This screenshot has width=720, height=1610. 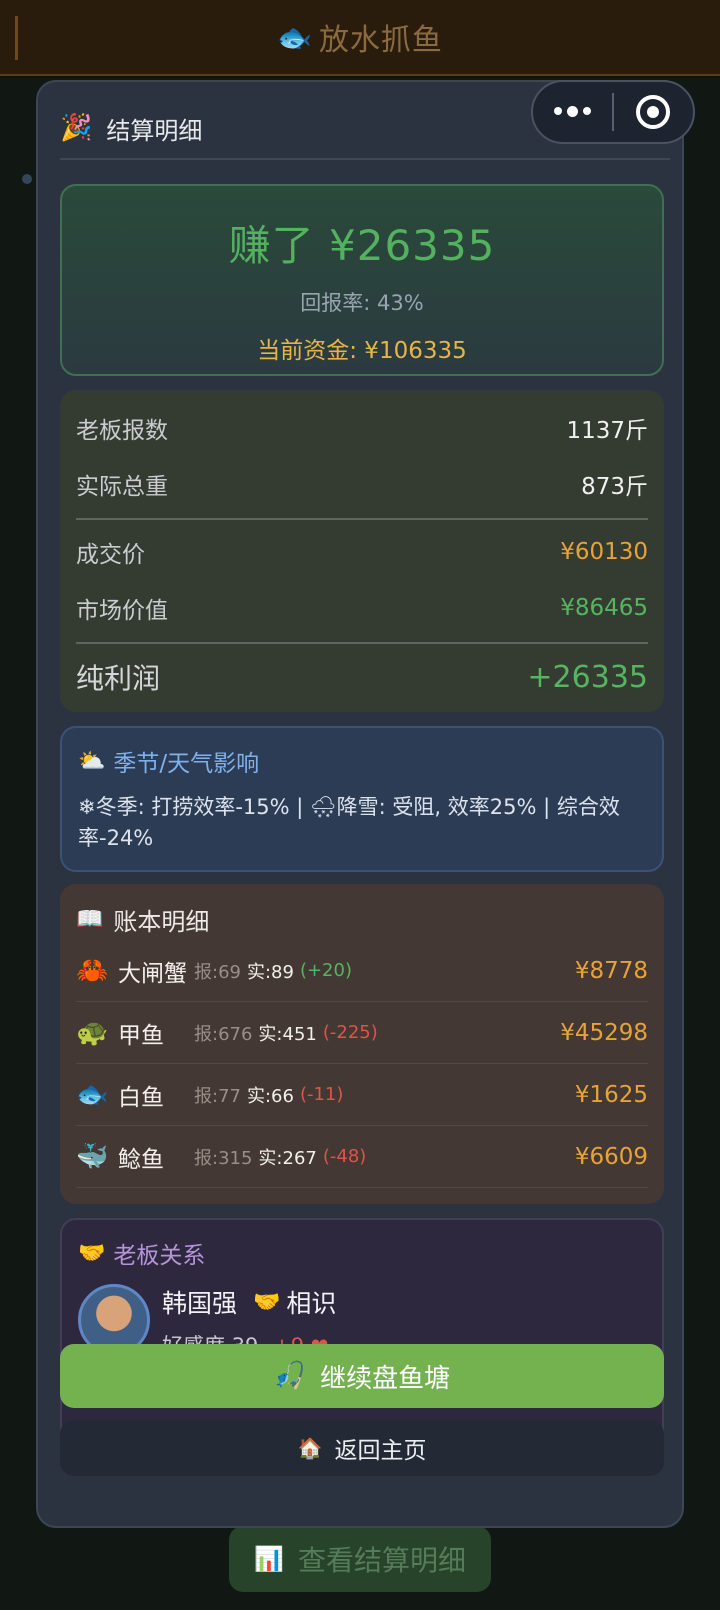 What do you see at coordinates (380, 40) in the screenshot?
I see `page-title: 放水抓鱼` at bounding box center [380, 40].